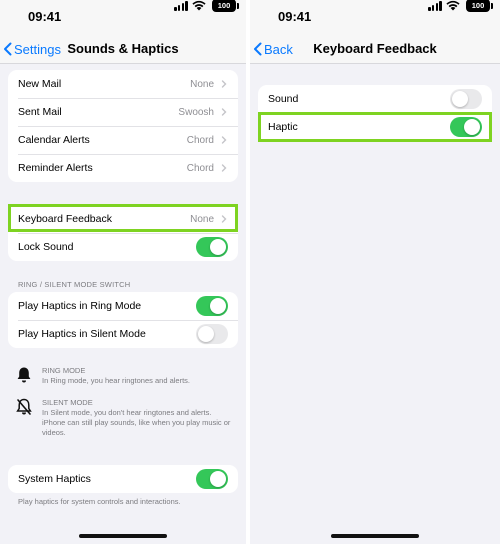 The height and width of the screenshot is (544, 500). What do you see at coordinates (123, 112) in the screenshot?
I see `alert-row-sent-mail: Sent Mail Swoosh` at bounding box center [123, 112].